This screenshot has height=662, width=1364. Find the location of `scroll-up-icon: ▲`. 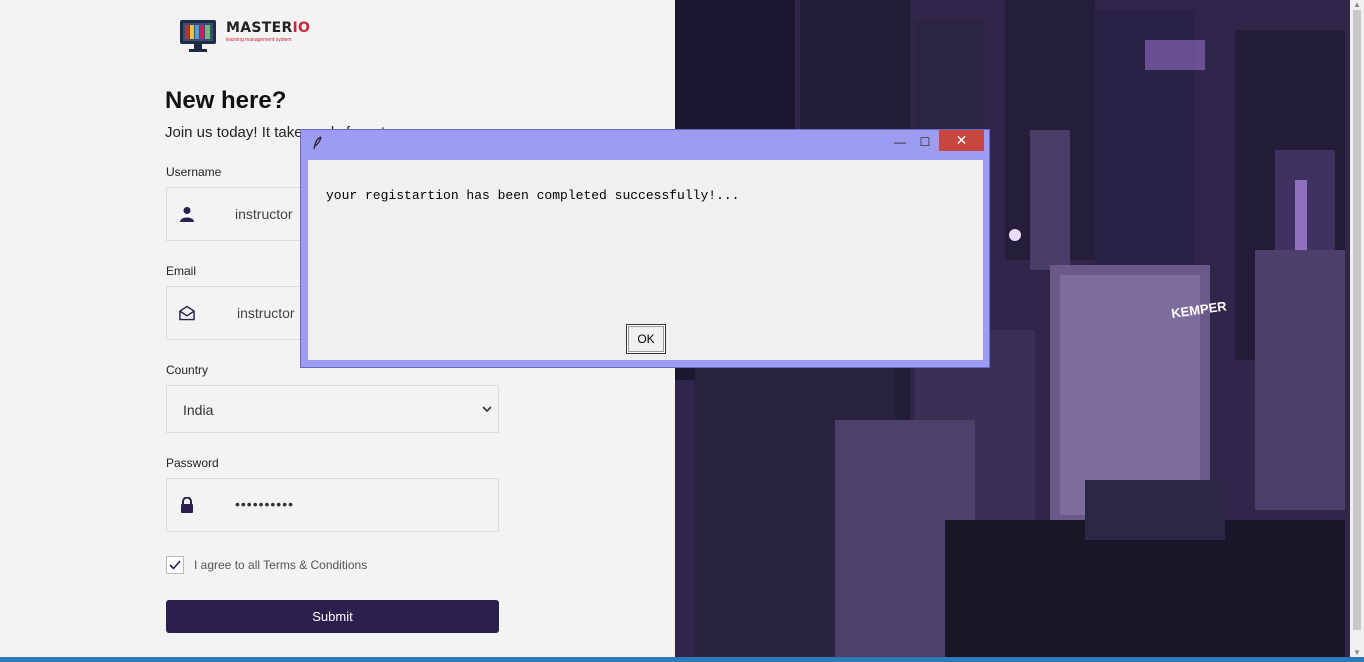

scroll-up-icon: ▲ is located at coordinates (1357, 4).